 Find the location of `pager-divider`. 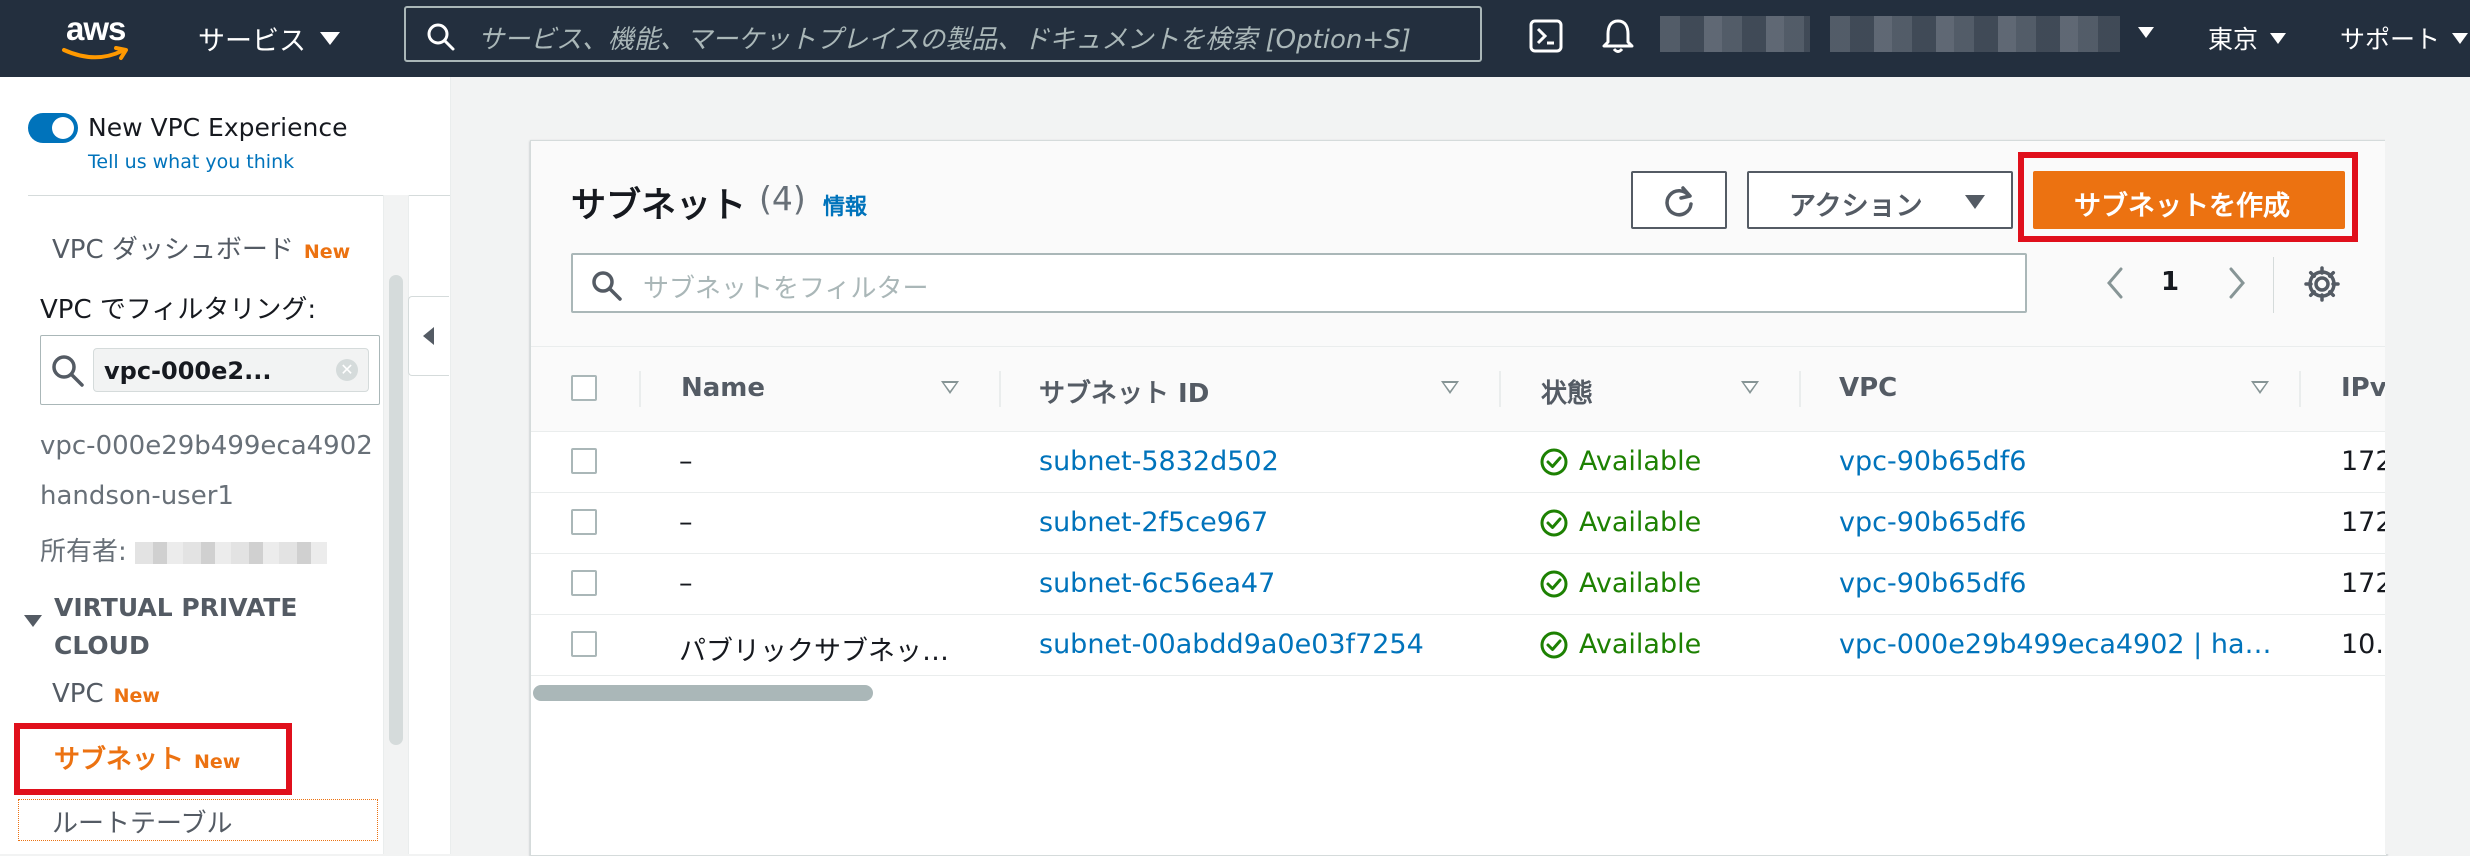

pager-divider is located at coordinates (2273, 285).